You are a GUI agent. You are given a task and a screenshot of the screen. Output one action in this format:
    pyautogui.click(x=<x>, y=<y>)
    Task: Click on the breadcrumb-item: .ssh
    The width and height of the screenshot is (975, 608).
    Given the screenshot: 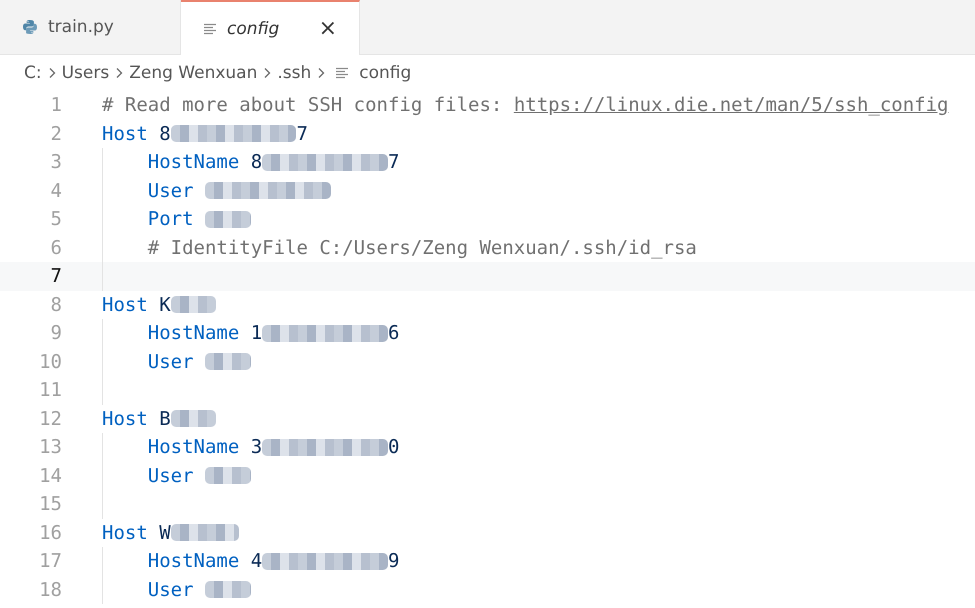 What is the action you would take?
    pyautogui.click(x=294, y=73)
    